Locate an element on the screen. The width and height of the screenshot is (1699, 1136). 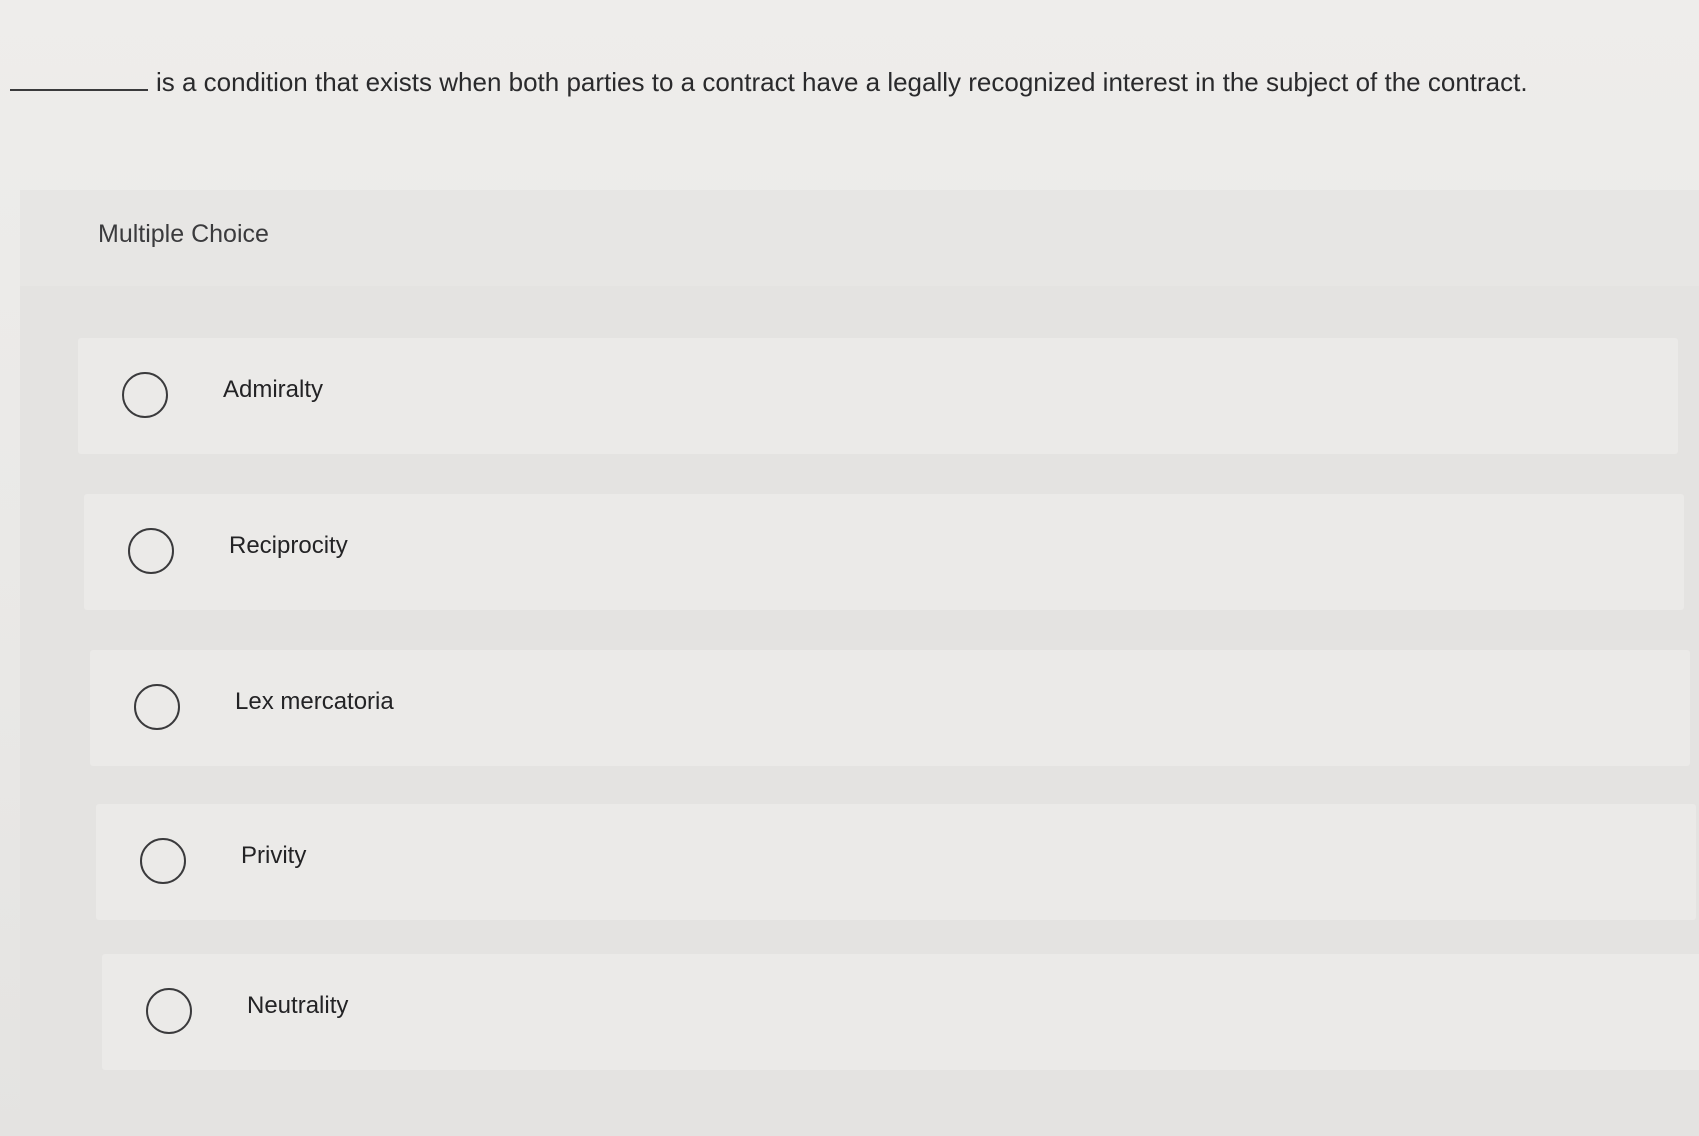
option-privity: Privity is located at coordinates (896, 862).